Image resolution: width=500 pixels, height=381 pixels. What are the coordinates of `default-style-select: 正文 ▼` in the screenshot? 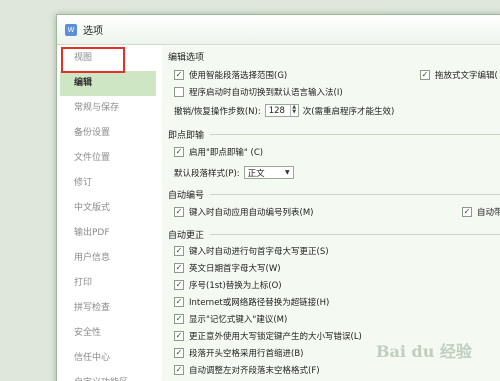 It's located at (268, 172).